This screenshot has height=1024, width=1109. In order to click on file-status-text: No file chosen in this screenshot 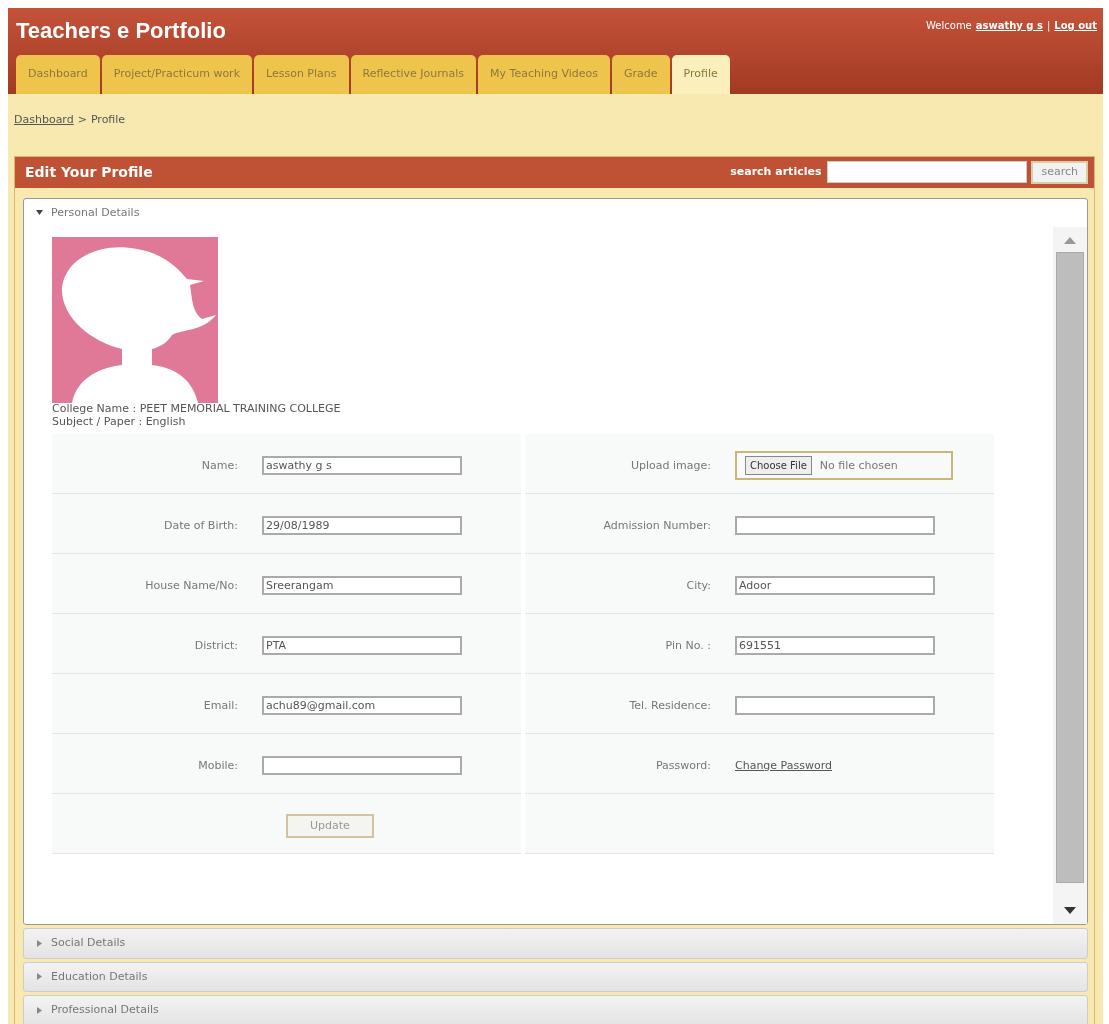, I will do `click(858, 465)`.